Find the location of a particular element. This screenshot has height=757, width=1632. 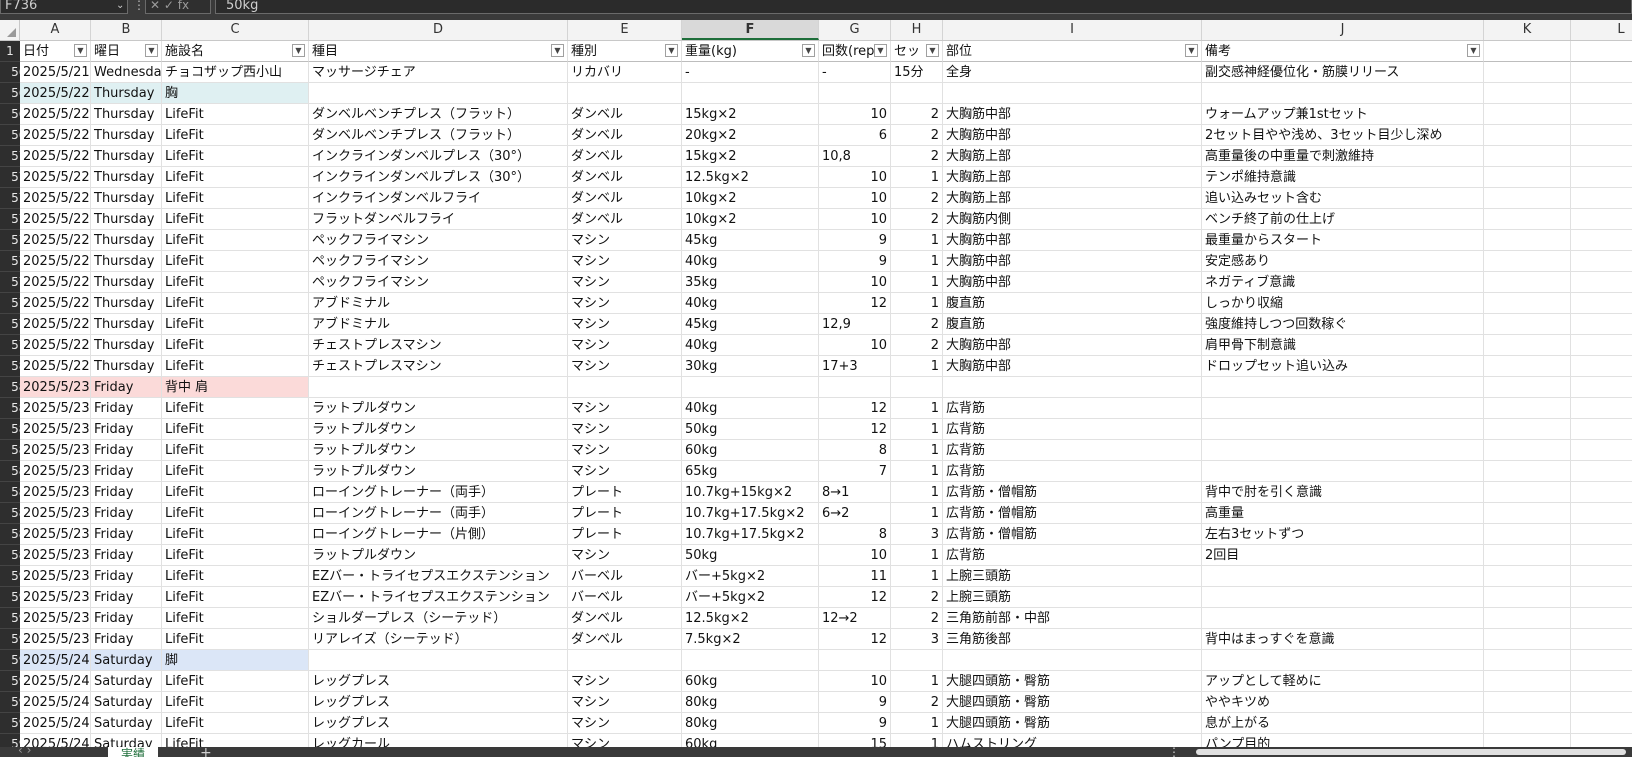

cell-g is located at coordinates (855, 93).